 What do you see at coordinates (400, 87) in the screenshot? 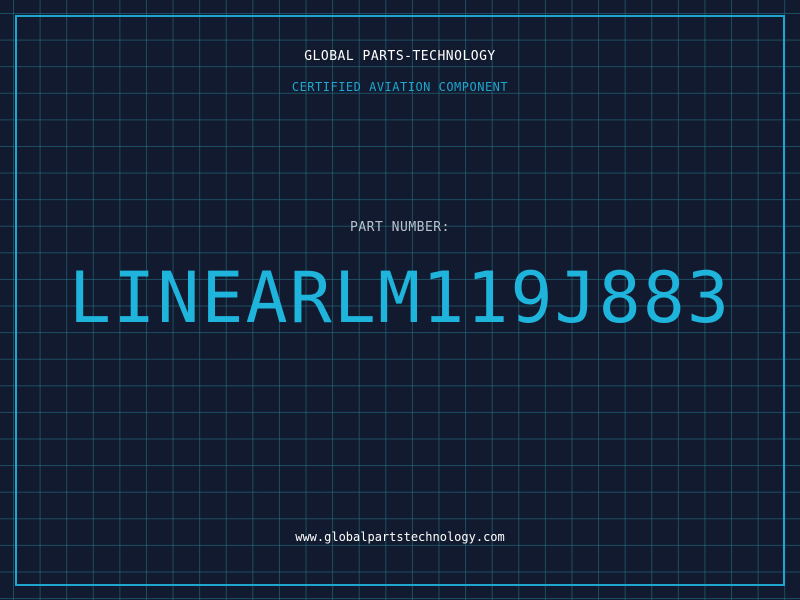
I see `certification-subtitle: CERTIFIED AVIATION COMPONENT` at bounding box center [400, 87].